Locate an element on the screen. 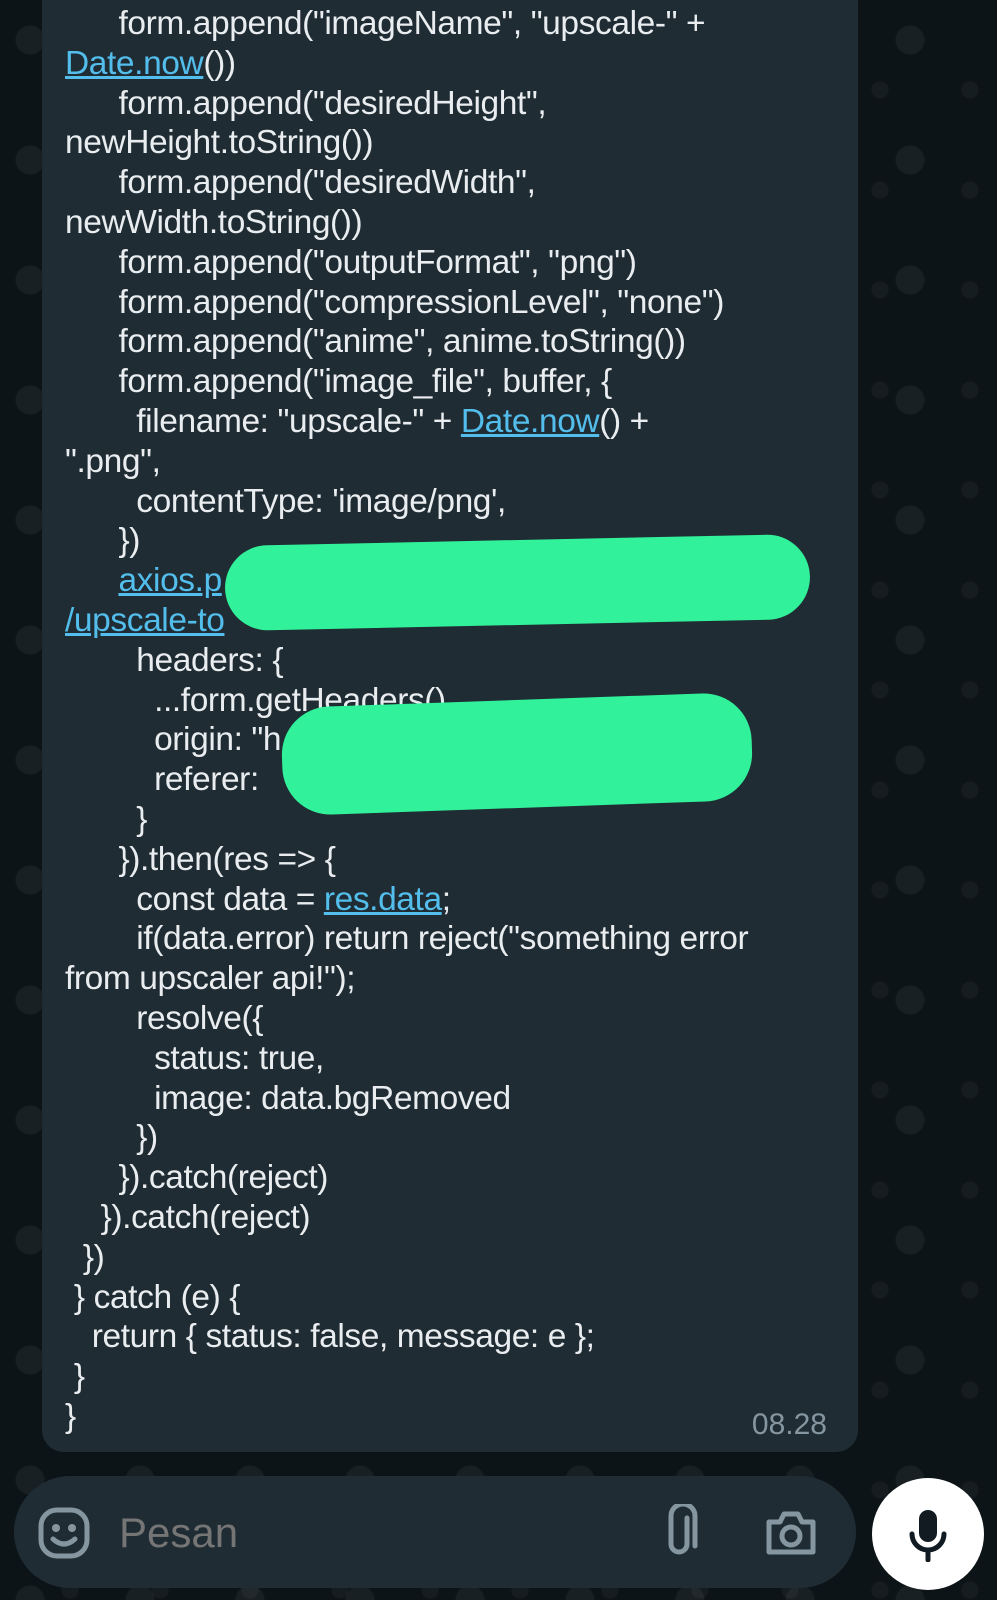 This screenshot has width=997, height=1600. code-text: image: data.bgRemoved is located at coordinates (288, 1098).